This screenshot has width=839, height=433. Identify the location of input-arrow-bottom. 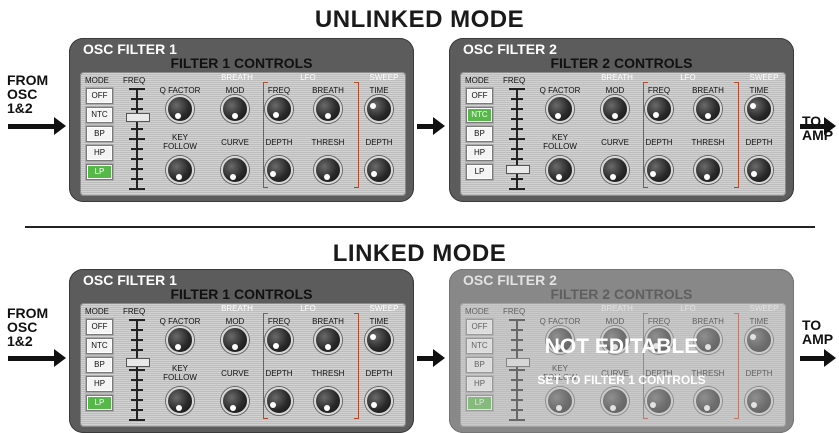
(37, 358).